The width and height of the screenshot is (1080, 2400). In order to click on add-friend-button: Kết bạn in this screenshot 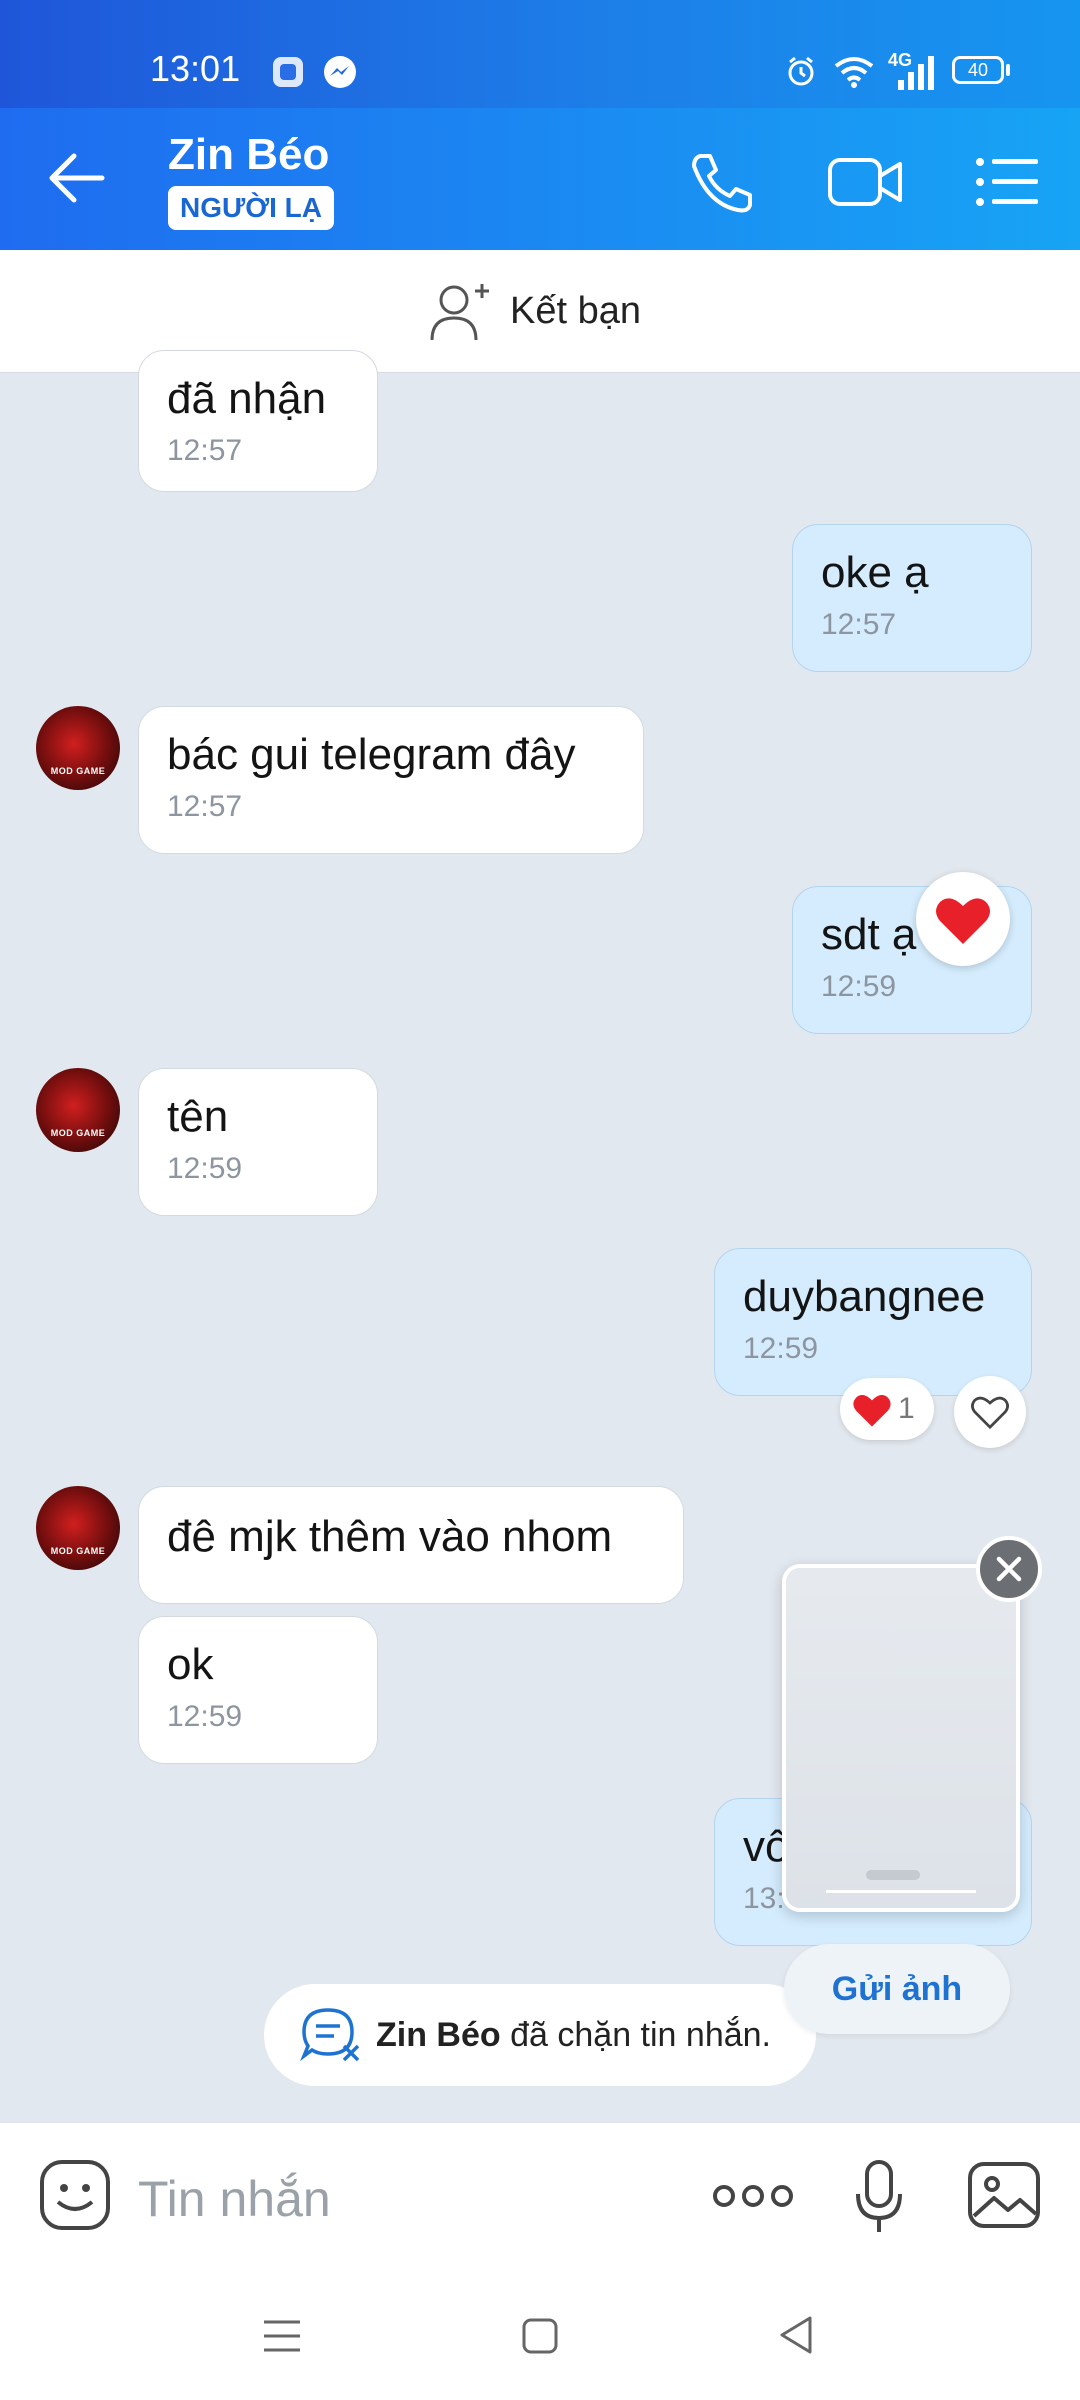, I will do `click(534, 311)`.